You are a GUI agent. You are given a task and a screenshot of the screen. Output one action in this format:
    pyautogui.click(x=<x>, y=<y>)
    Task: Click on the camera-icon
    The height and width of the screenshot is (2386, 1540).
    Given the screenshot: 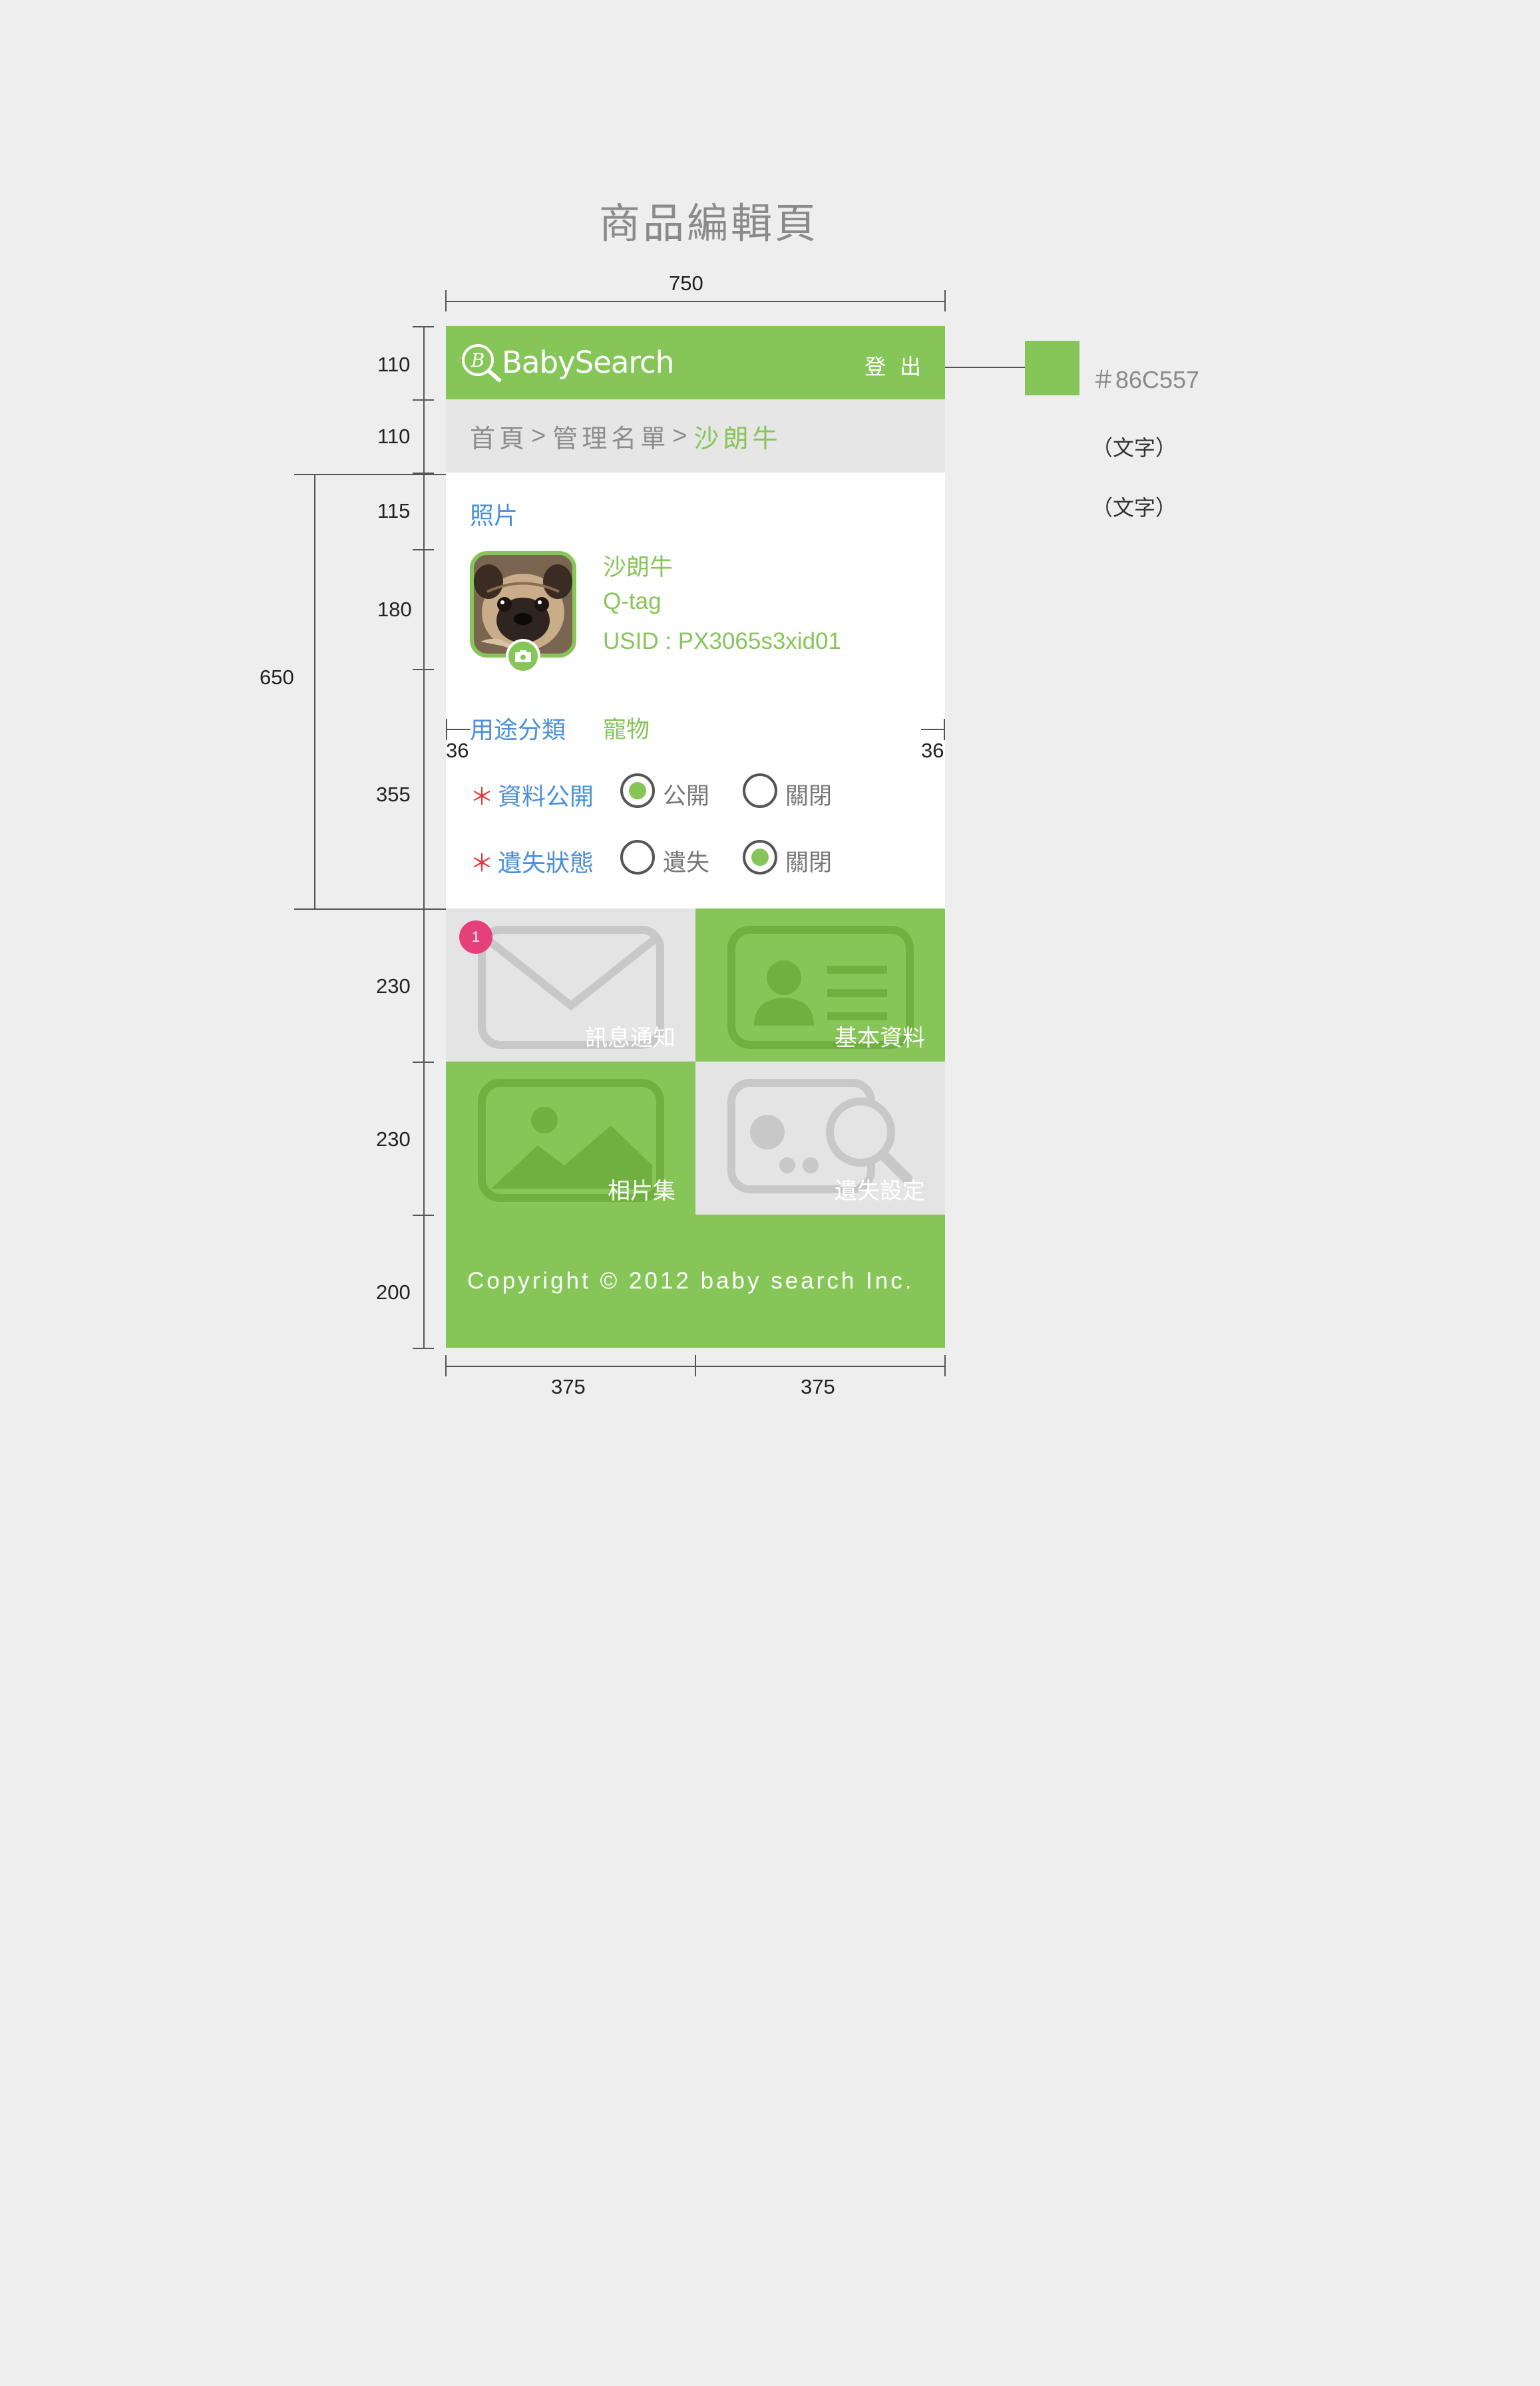 What is the action you would take?
    pyautogui.click(x=523, y=656)
    